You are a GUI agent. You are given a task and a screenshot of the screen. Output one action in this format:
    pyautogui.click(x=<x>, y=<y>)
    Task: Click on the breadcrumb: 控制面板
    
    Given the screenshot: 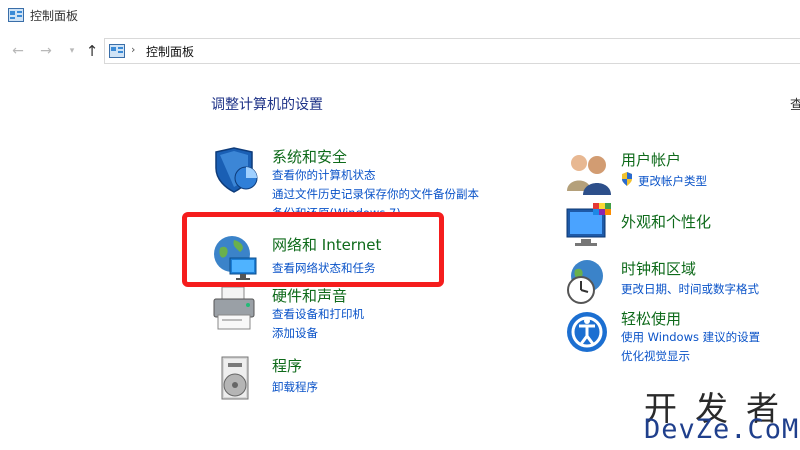 What is the action you would take?
    pyautogui.click(x=170, y=51)
    